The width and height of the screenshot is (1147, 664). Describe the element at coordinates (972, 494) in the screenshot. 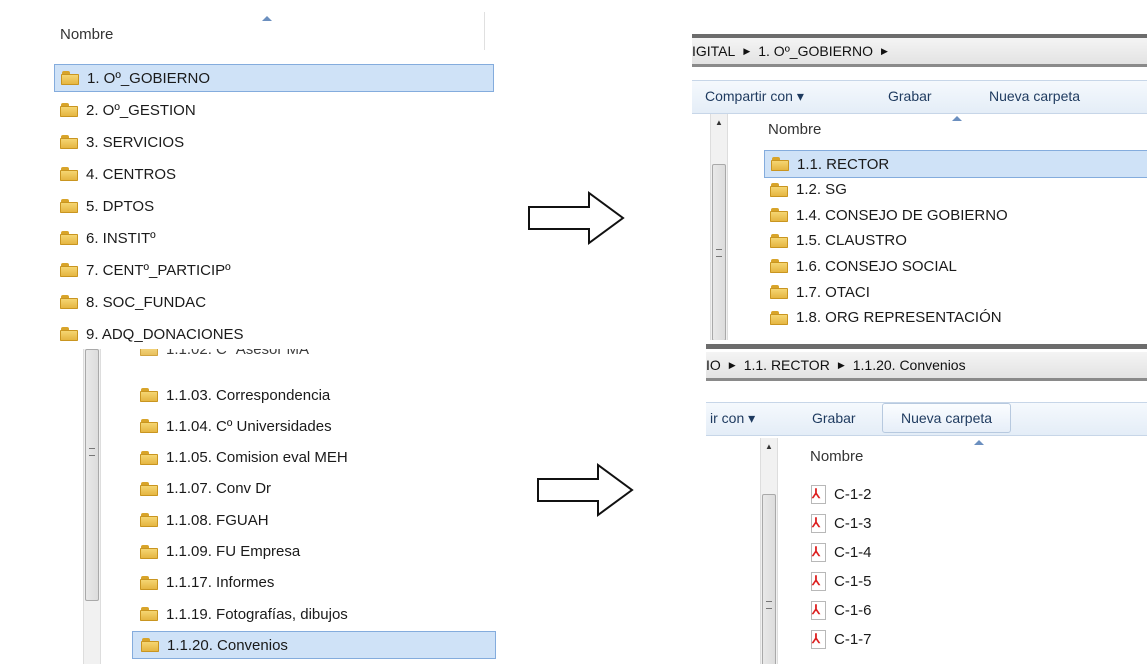

I see `file-row: C-1-2` at that location.